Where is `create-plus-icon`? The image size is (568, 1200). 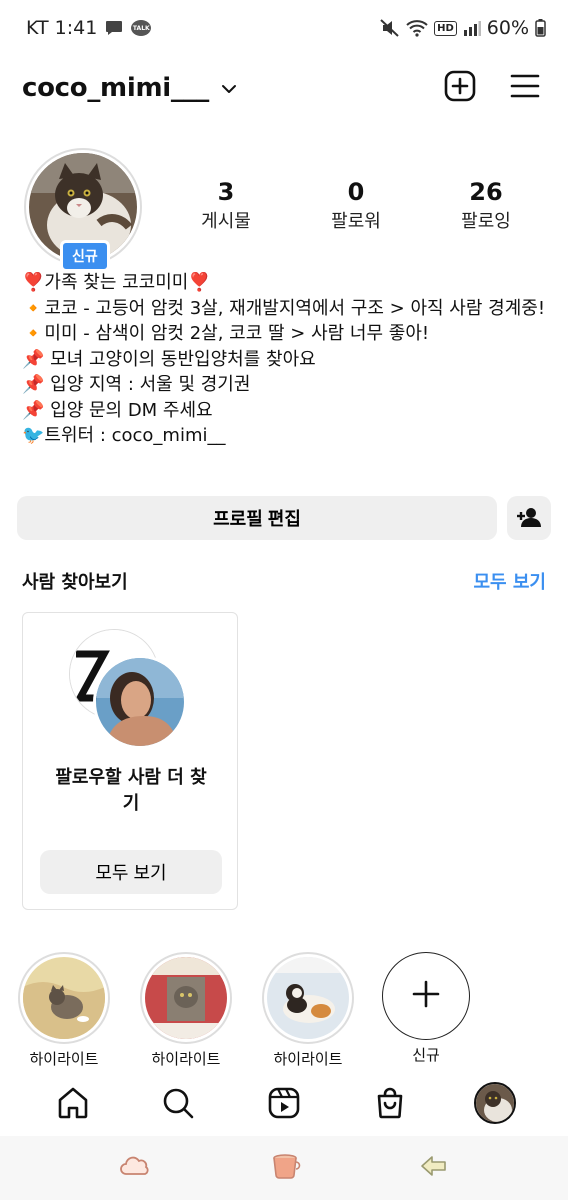
create-plus-icon is located at coordinates (460, 88).